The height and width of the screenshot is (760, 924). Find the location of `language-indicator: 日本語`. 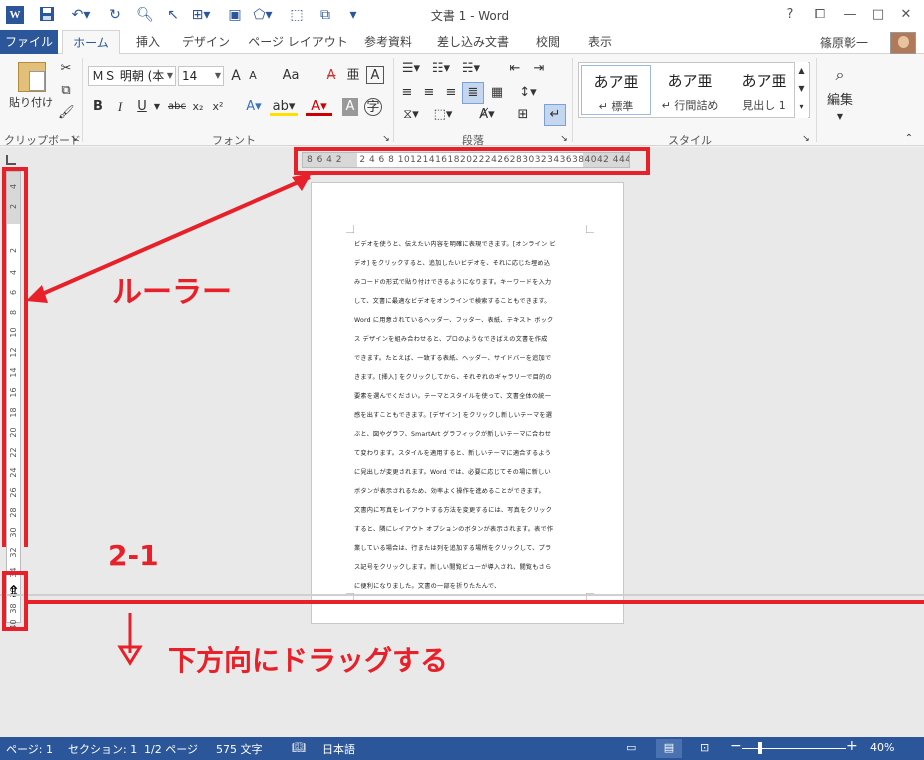

language-indicator: 日本語 is located at coordinates (338, 749).